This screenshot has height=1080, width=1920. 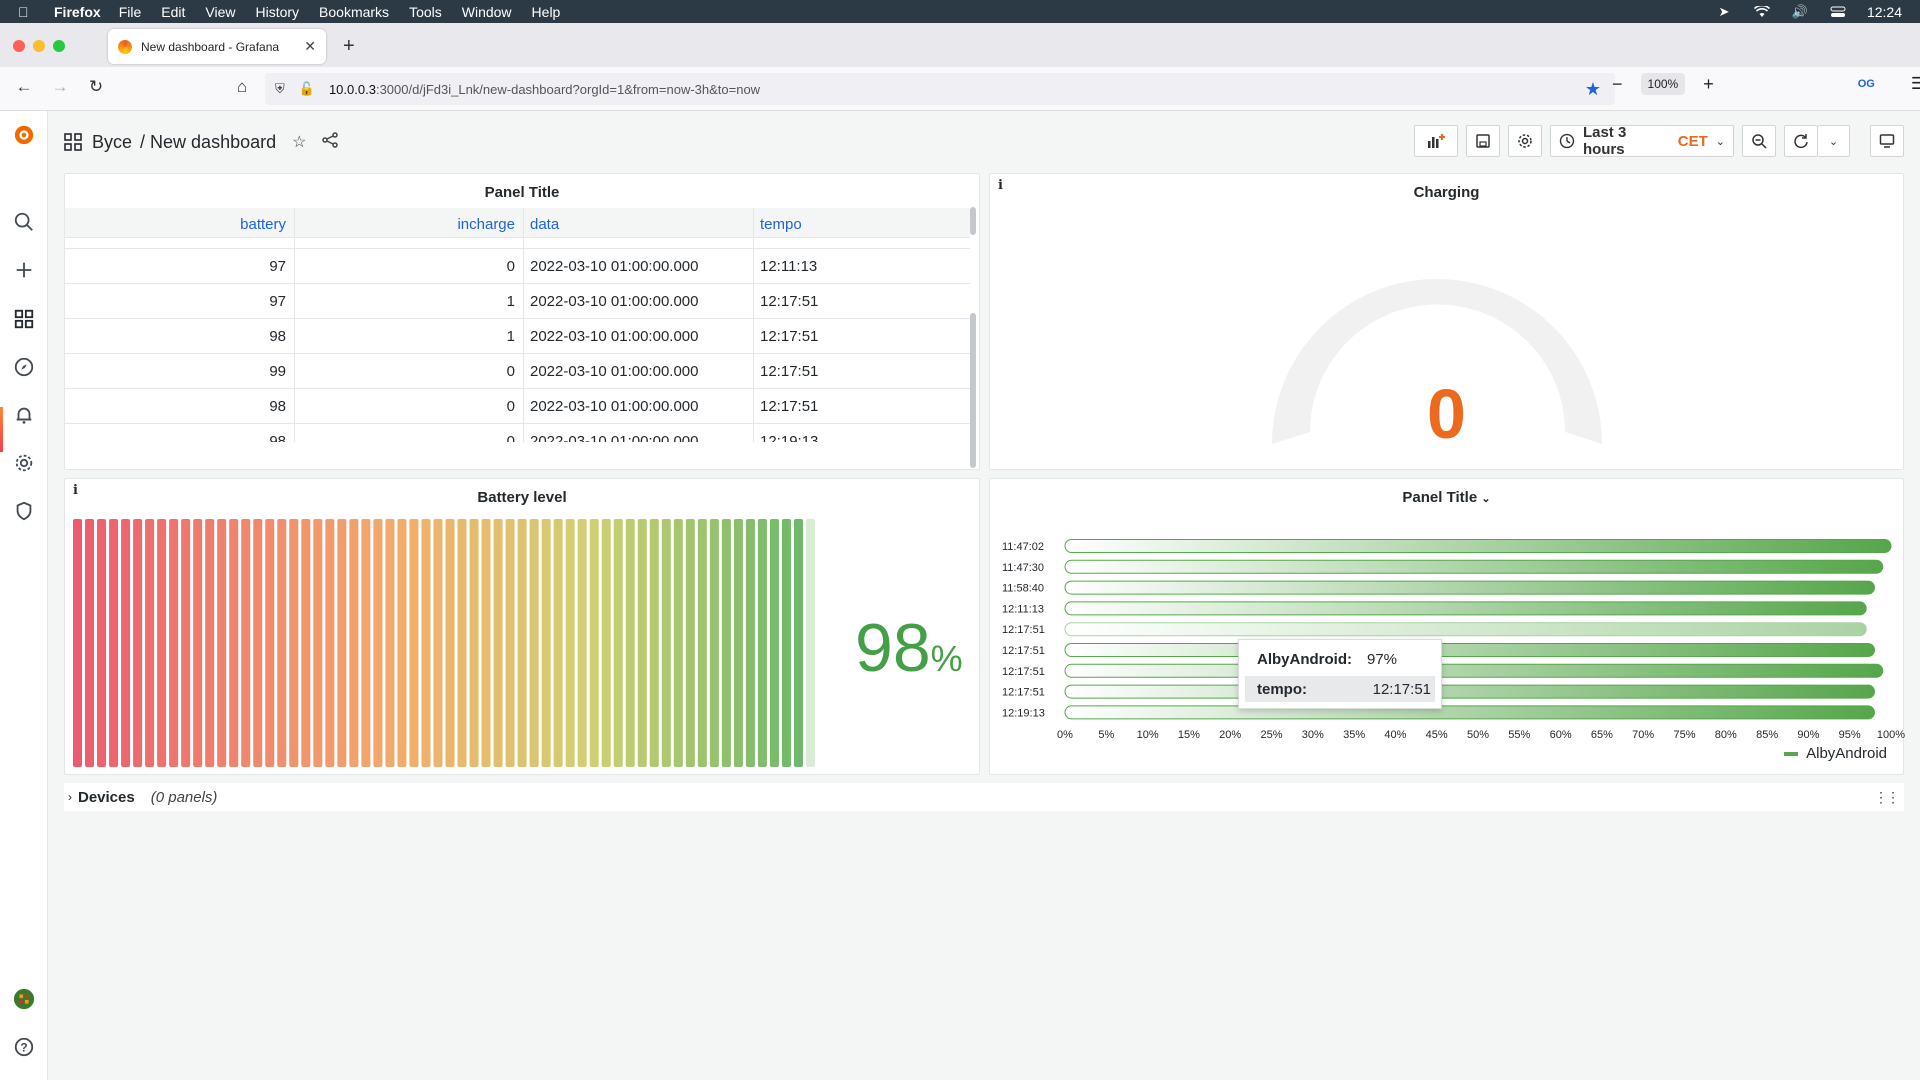 I want to click on charging-gauge-panel: i Charging 0, so click(x=1446, y=321).